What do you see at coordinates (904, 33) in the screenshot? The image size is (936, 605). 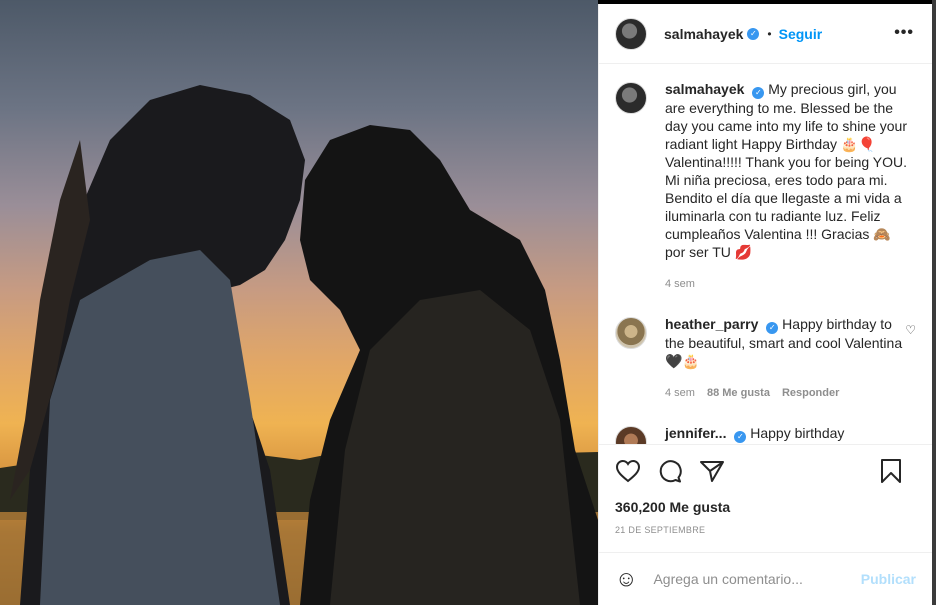 I see `more-horizontal-icon: •••` at bounding box center [904, 33].